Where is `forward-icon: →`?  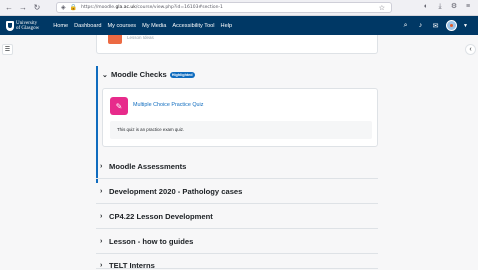 forward-icon: → is located at coordinates (23, 8).